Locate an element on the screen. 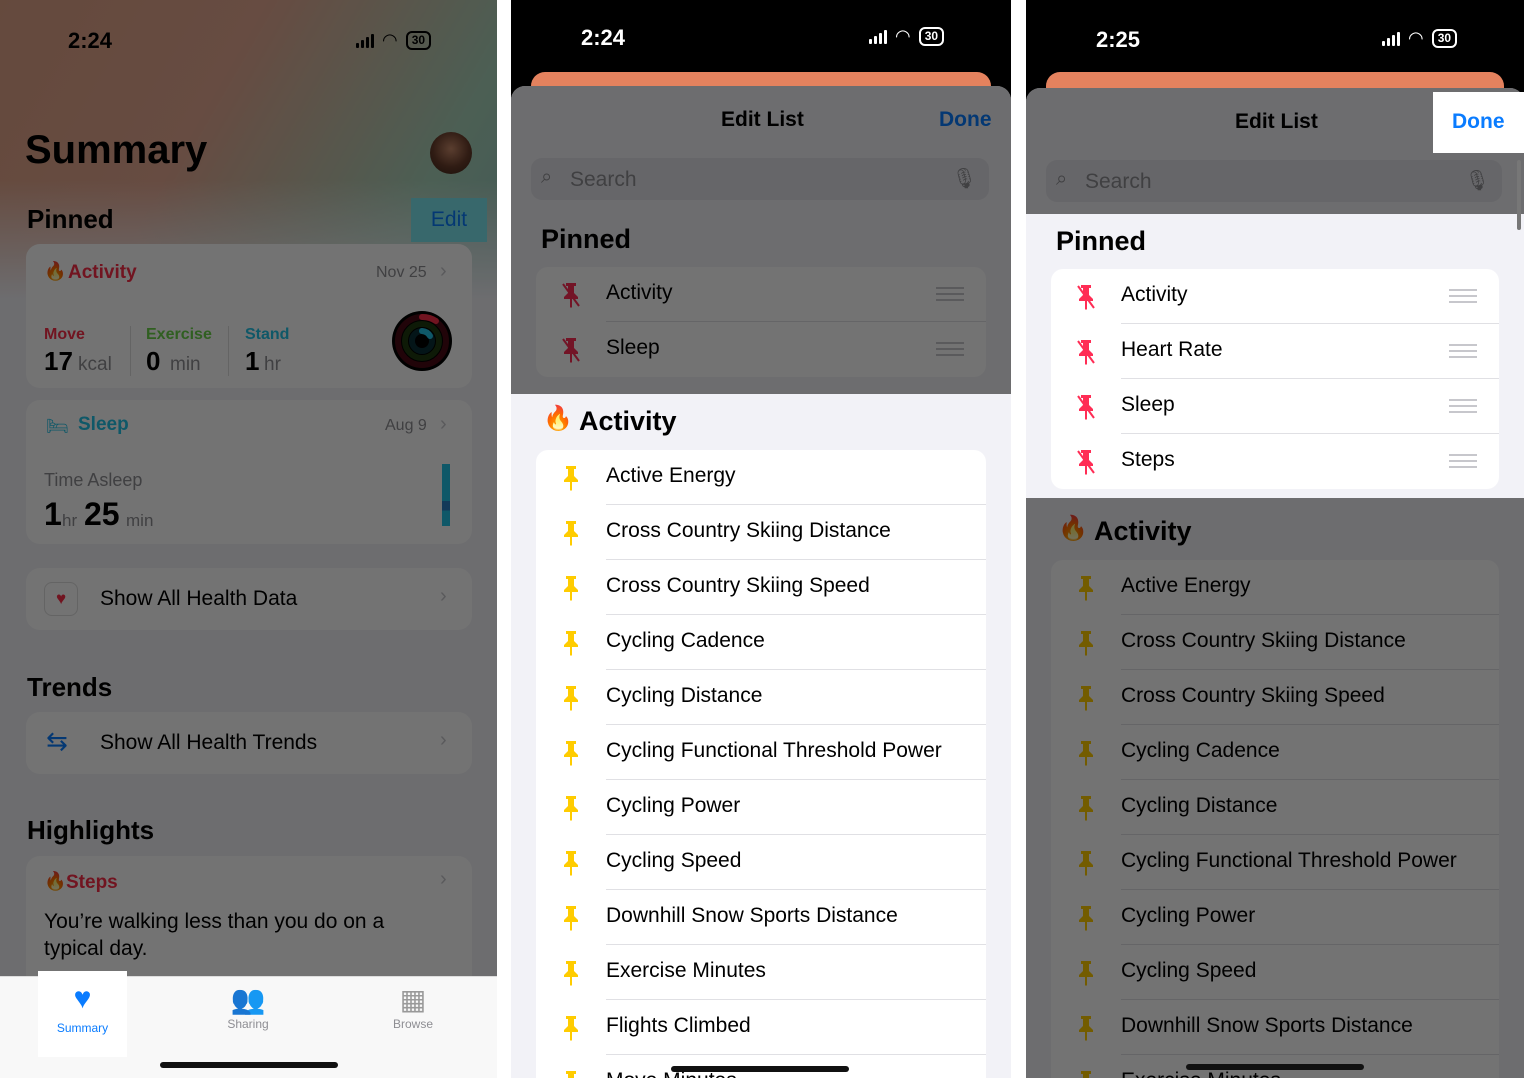 This screenshot has height=1078, width=1524. list-item: Flights Climbed is located at coordinates (761, 1027).